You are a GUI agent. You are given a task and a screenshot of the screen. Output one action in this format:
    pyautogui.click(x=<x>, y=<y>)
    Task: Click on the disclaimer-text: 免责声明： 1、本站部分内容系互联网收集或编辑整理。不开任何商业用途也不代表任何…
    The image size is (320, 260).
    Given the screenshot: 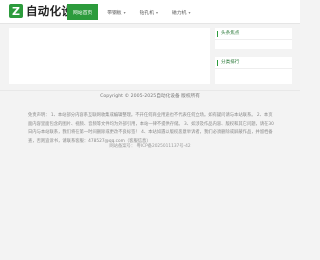 What is the action you would take?
    pyautogui.click(x=151, y=128)
    